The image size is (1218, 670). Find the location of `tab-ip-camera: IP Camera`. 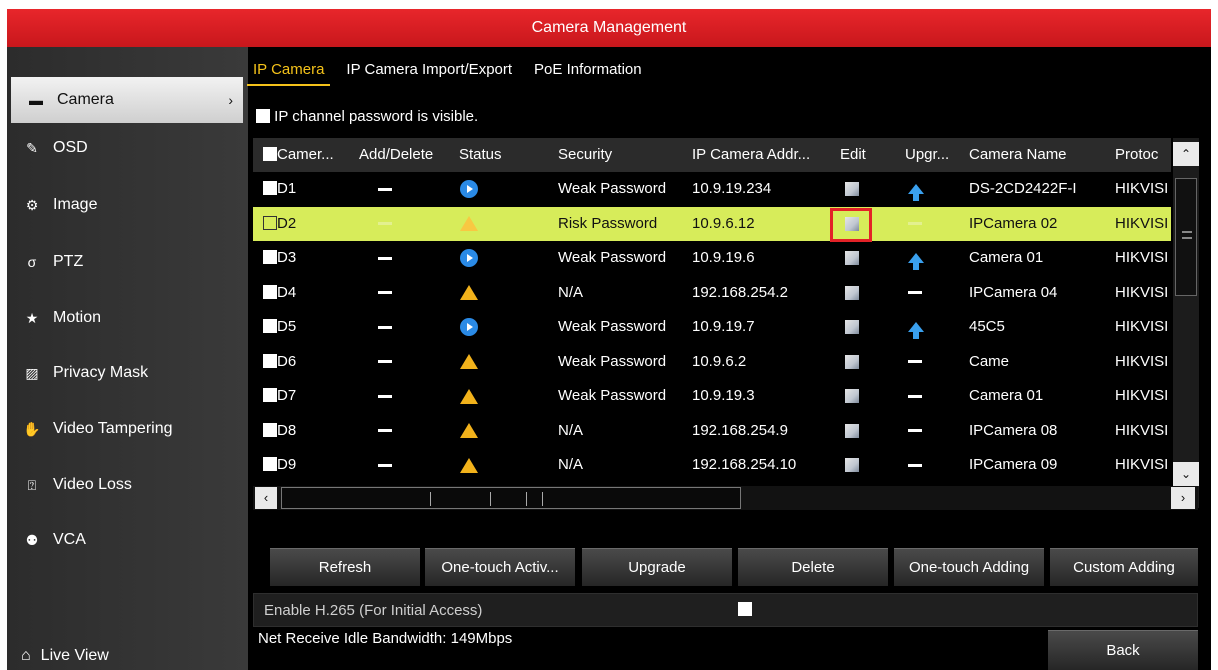

tab-ip-camera: IP Camera is located at coordinates (289, 73).